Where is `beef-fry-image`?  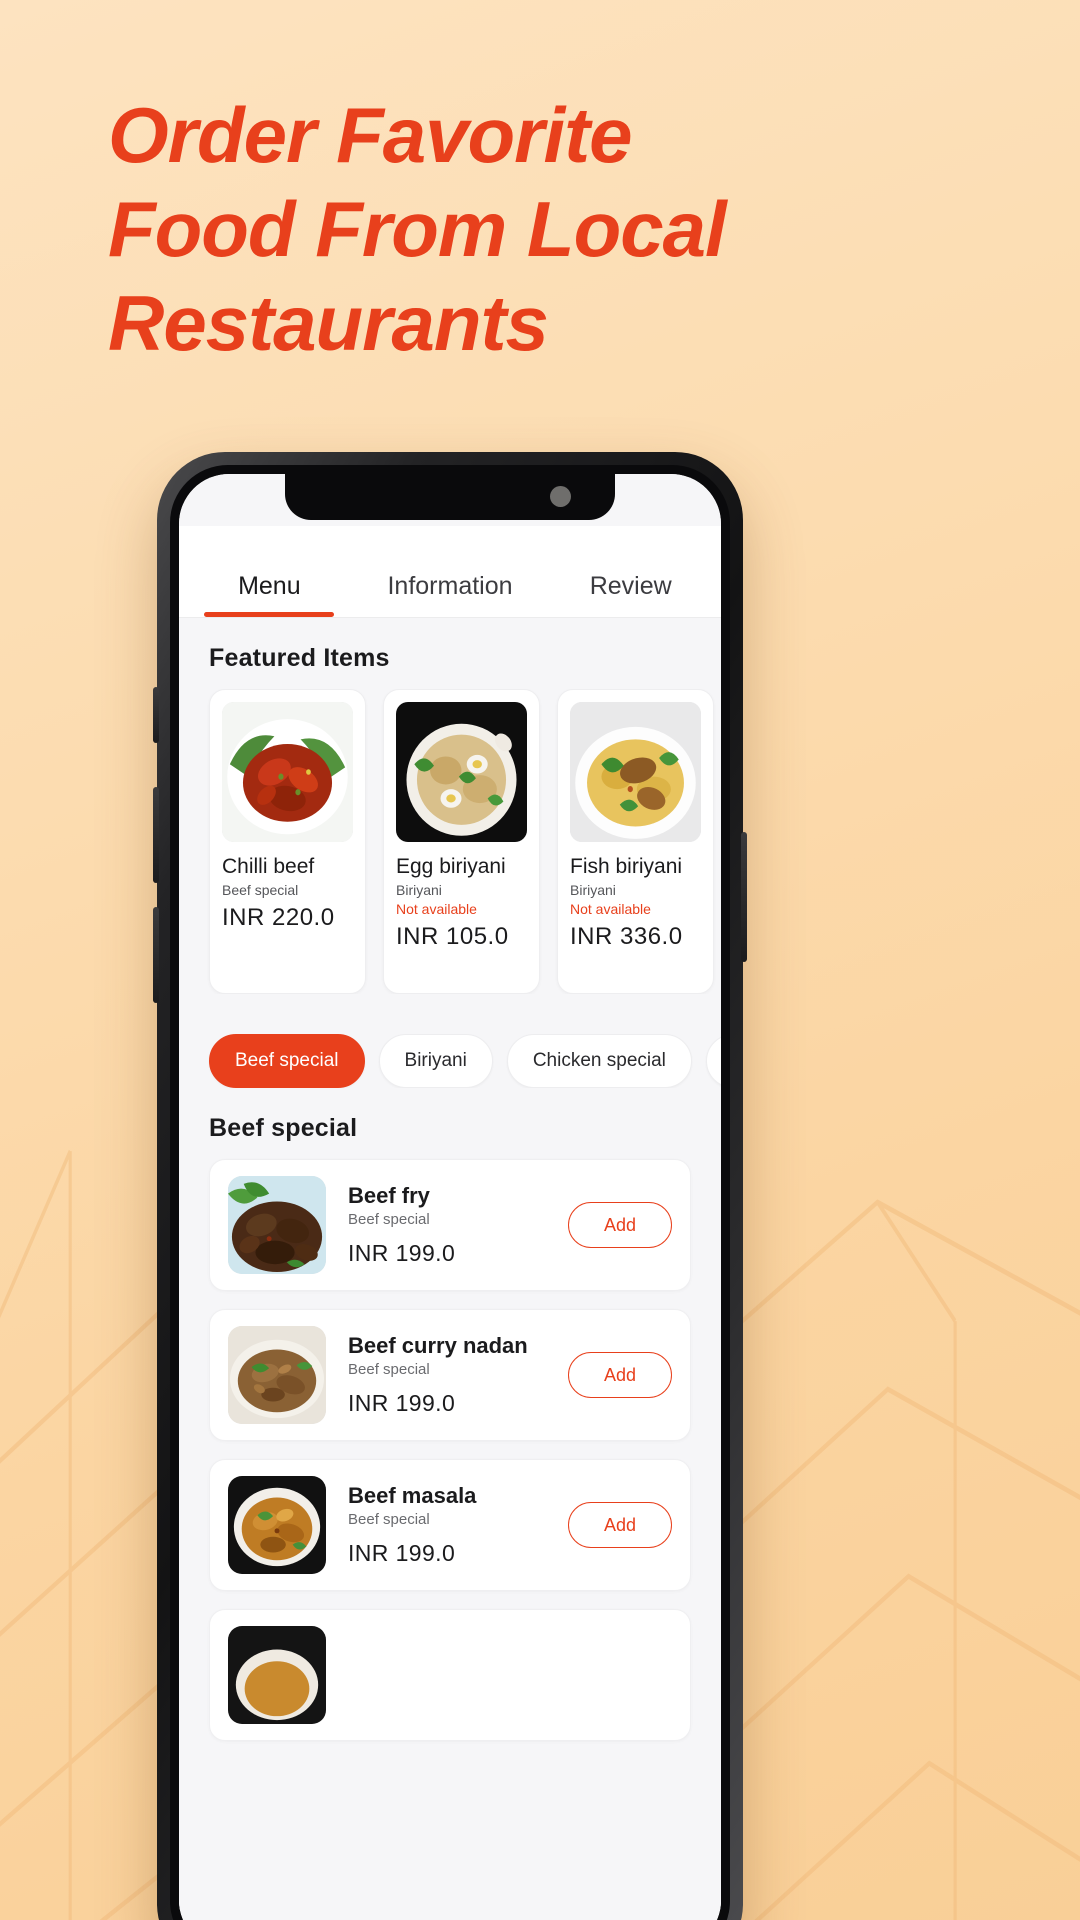 beef-fry-image is located at coordinates (277, 1225).